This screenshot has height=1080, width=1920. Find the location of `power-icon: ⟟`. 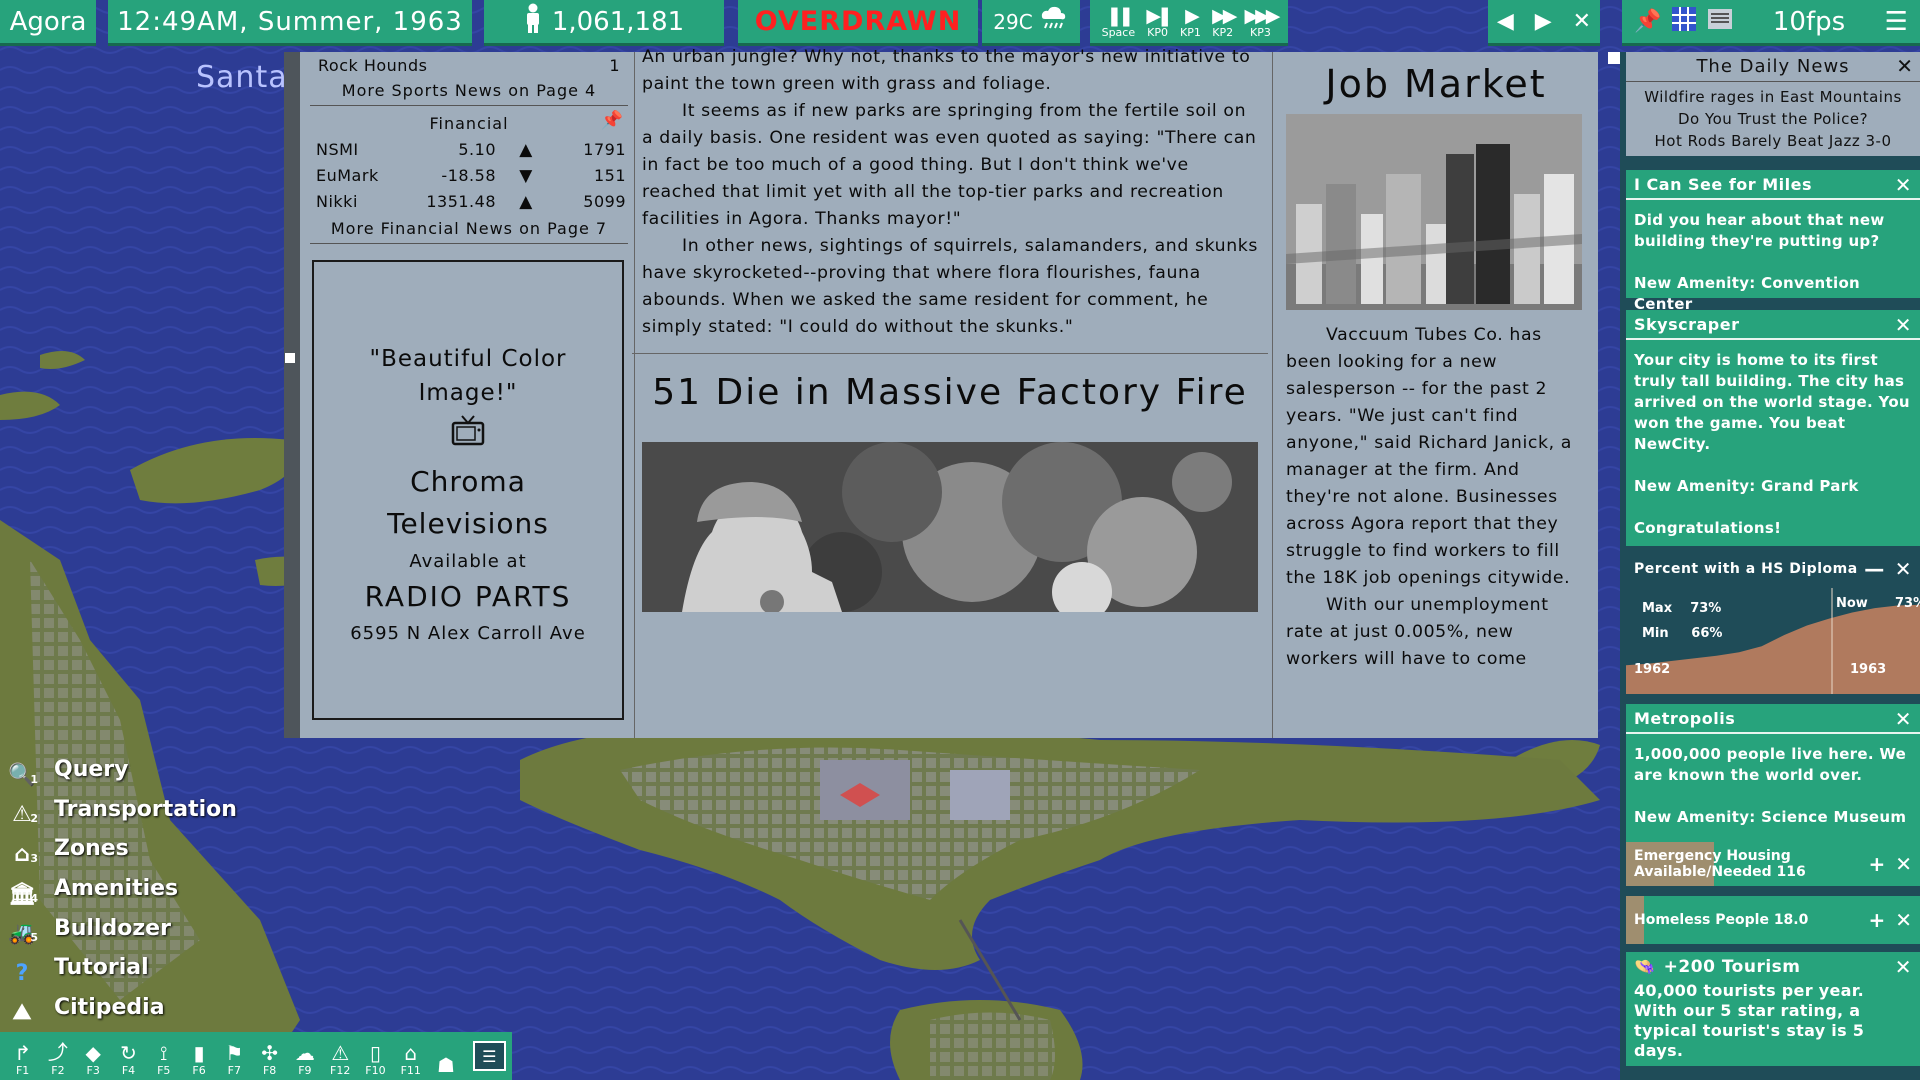

power-icon: ⟟ is located at coordinates (164, 1053).